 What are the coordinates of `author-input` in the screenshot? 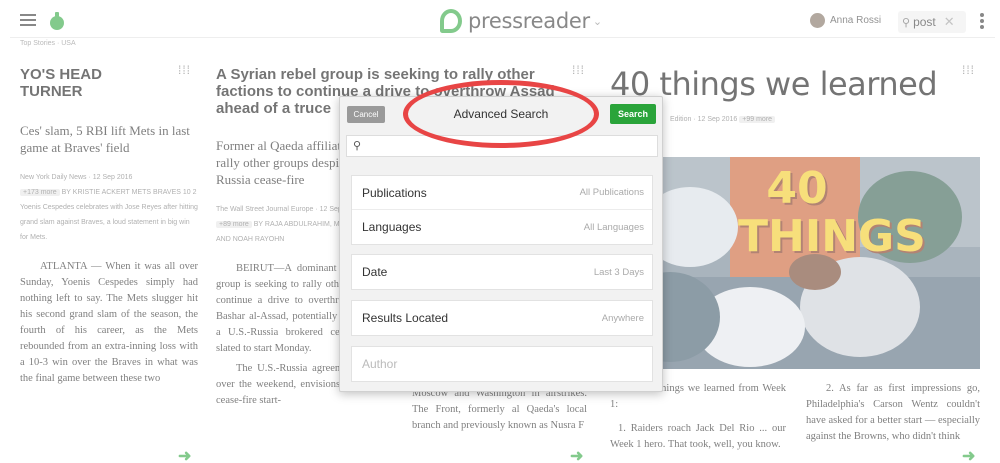 It's located at (503, 364).